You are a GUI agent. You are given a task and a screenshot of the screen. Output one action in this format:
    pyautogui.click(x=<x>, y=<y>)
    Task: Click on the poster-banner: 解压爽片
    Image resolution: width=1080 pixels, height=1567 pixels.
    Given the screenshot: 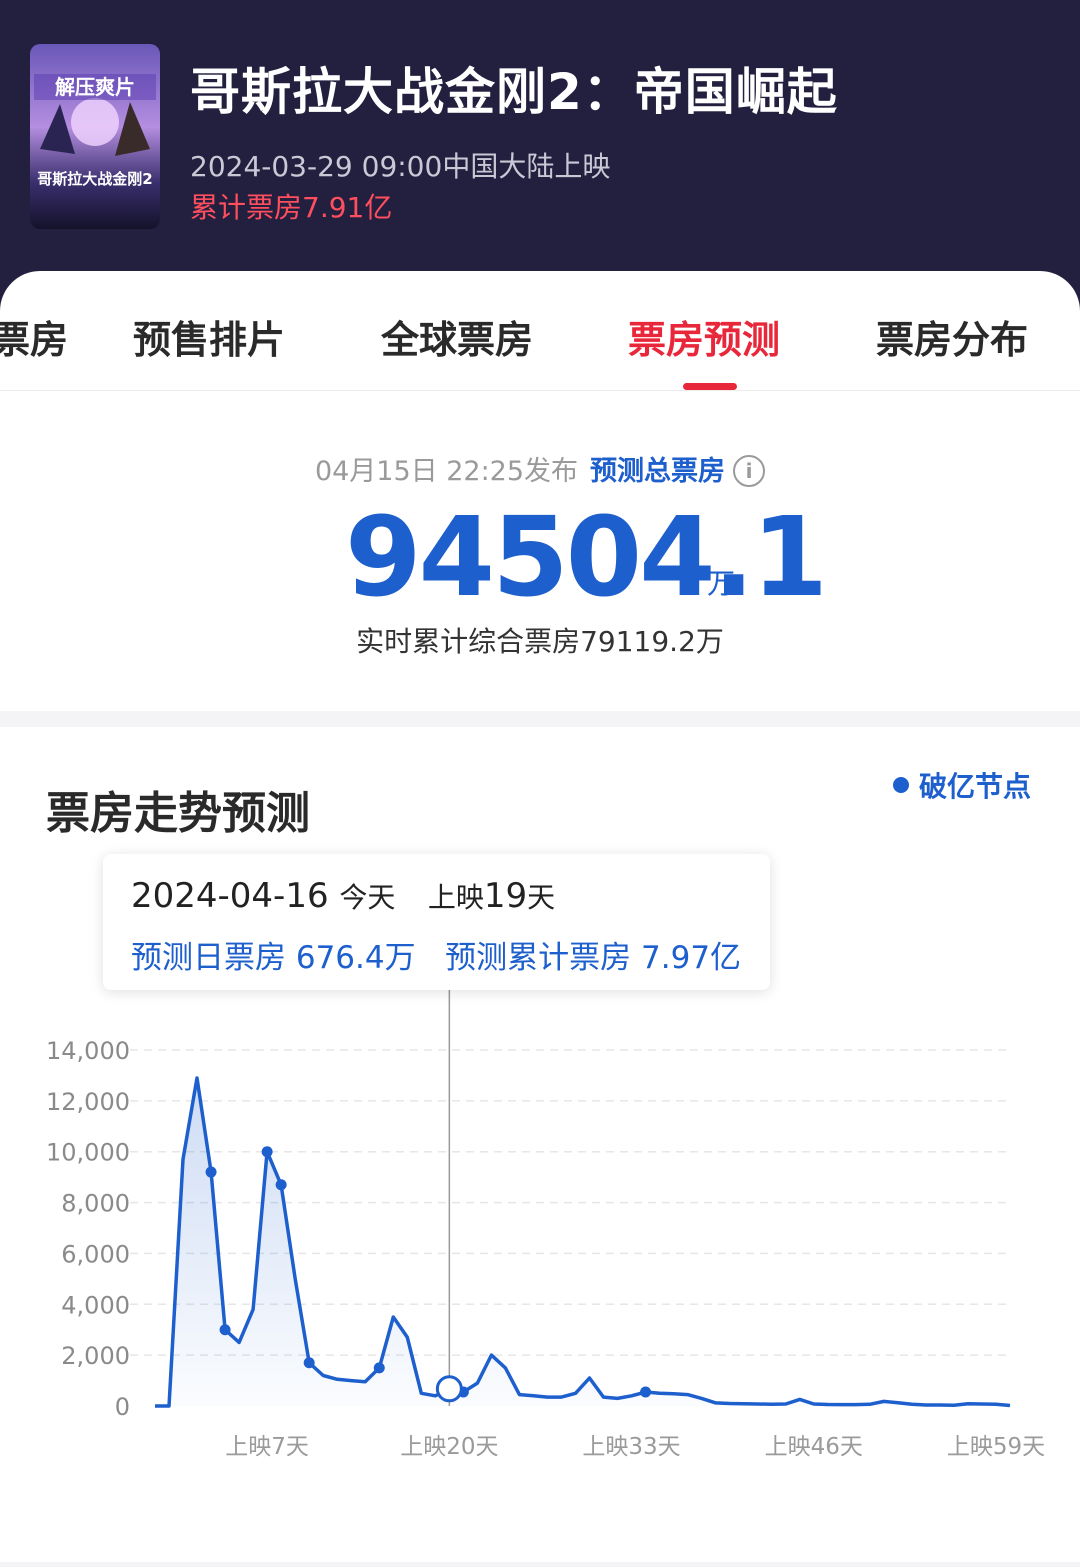 What is the action you would take?
    pyautogui.click(x=95, y=87)
    